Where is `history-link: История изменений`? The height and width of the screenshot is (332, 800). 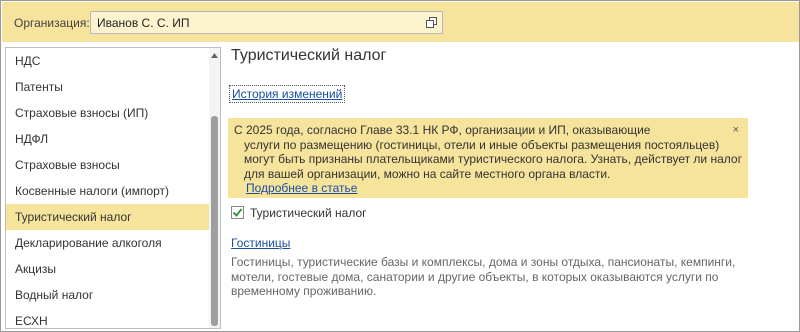 history-link: История изменений is located at coordinates (287, 94).